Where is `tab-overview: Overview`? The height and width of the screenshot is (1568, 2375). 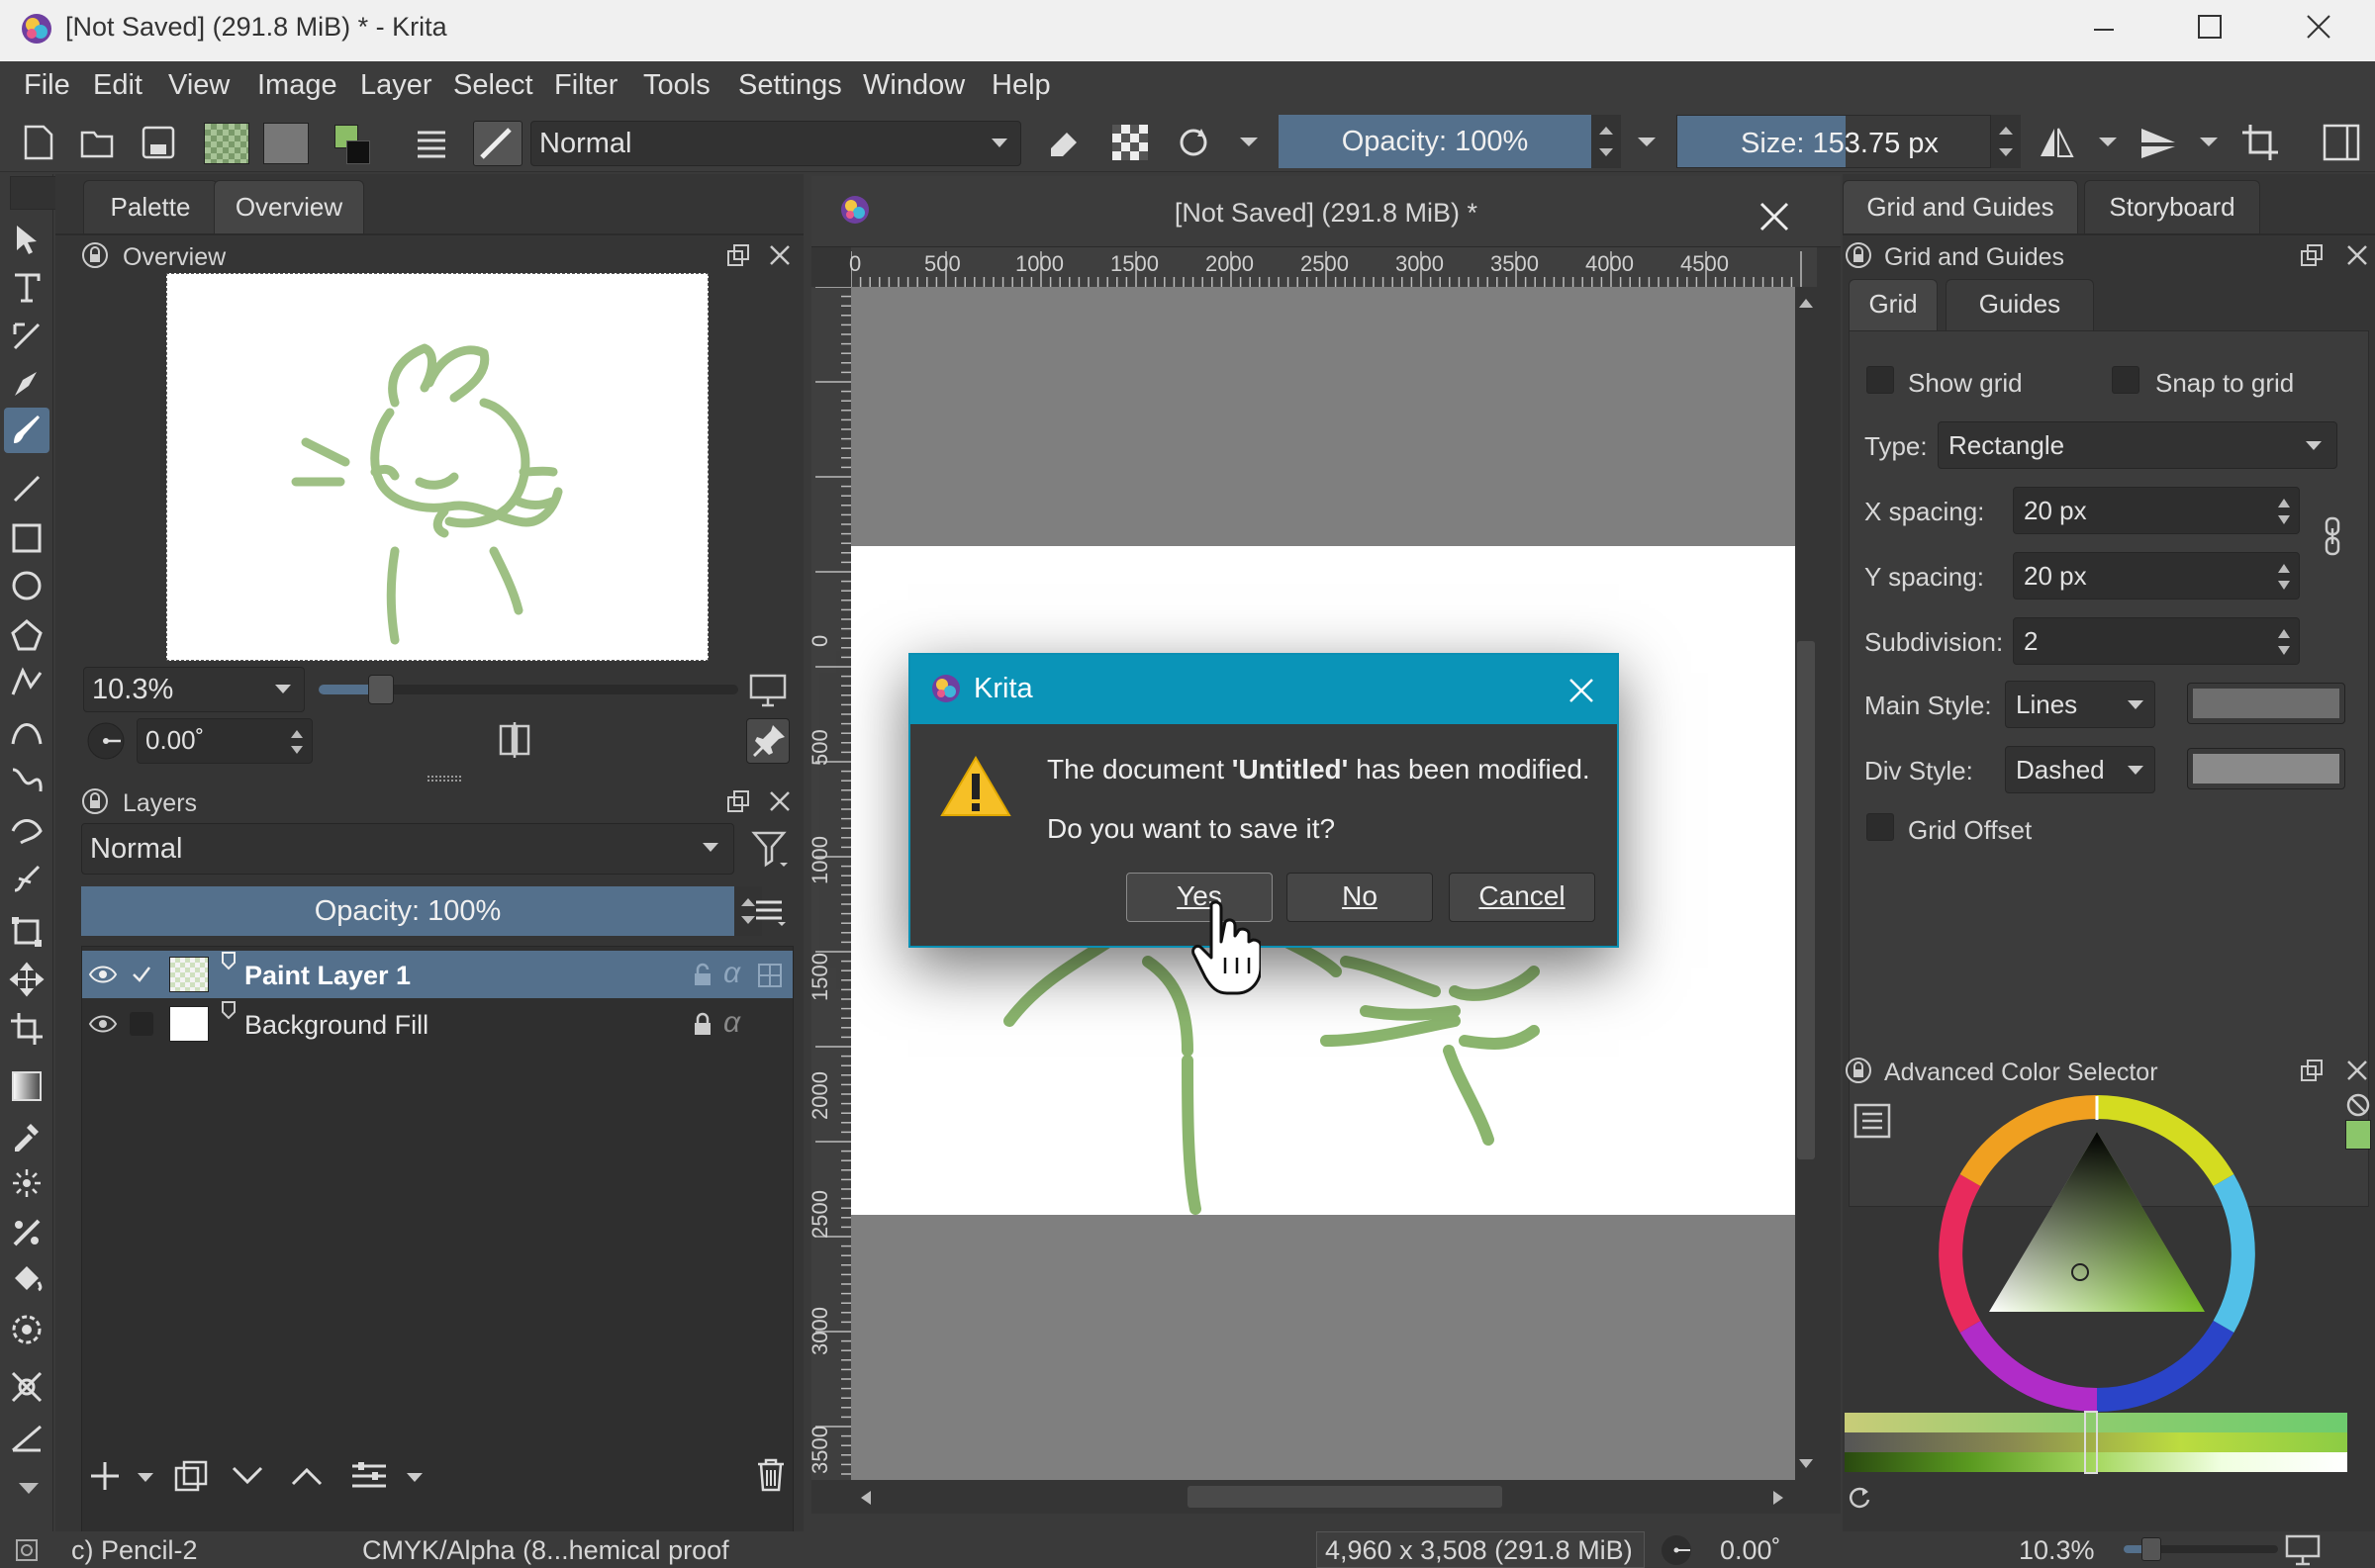
tab-overview: Overview is located at coordinates (289, 207).